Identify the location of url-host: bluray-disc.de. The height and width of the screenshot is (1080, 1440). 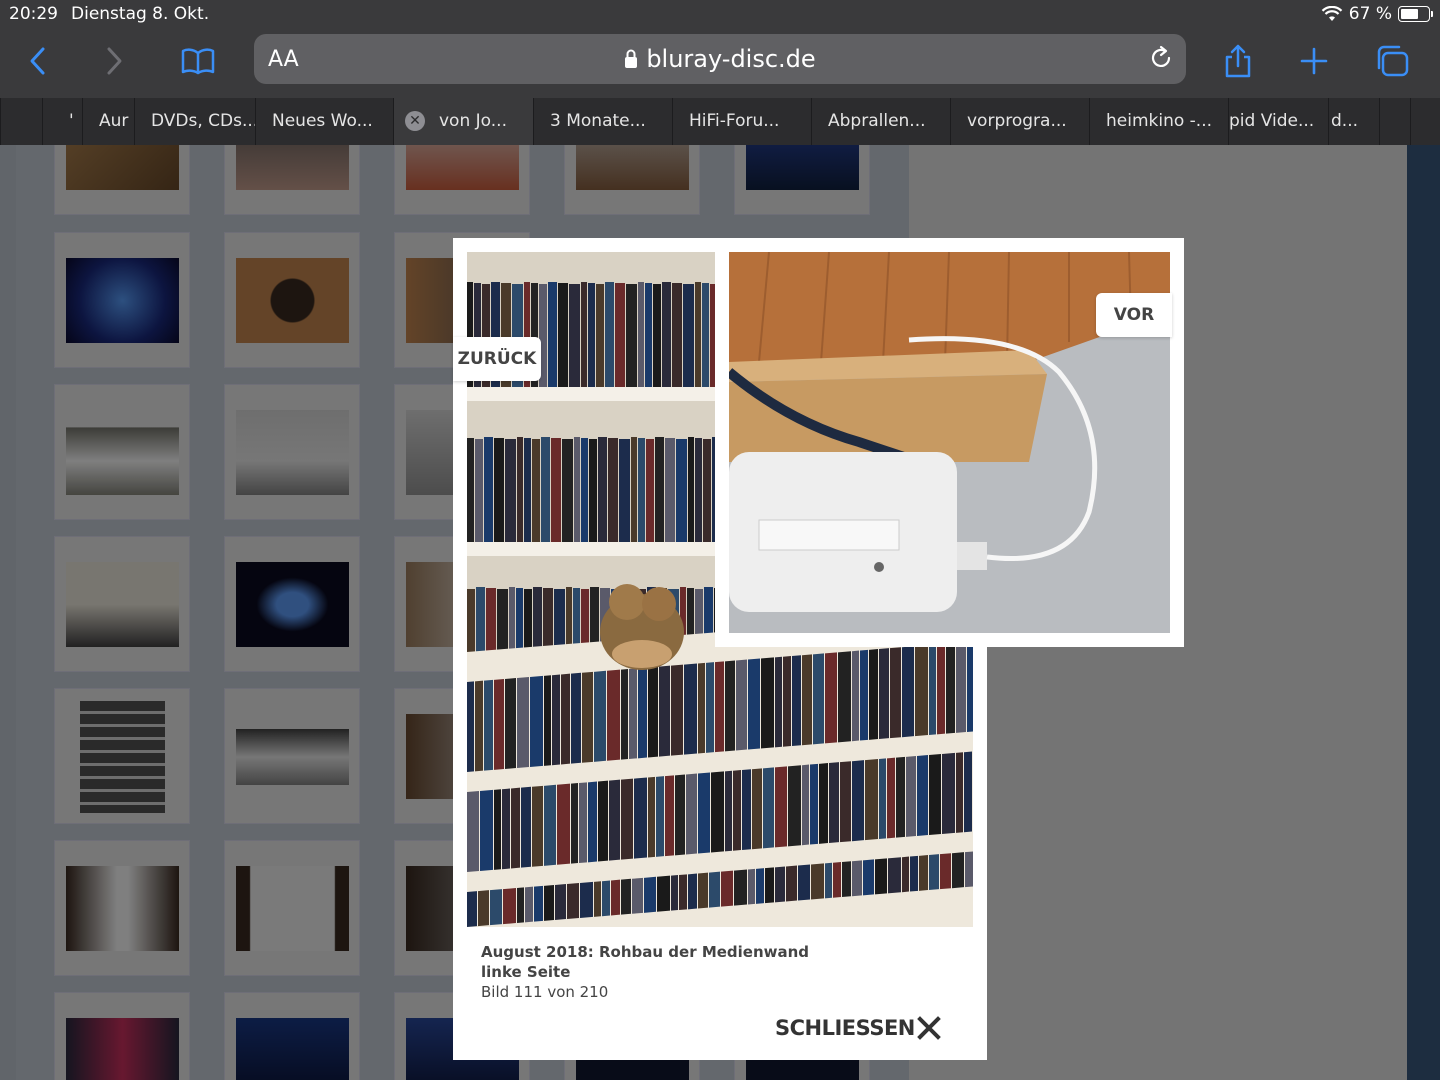
(731, 59).